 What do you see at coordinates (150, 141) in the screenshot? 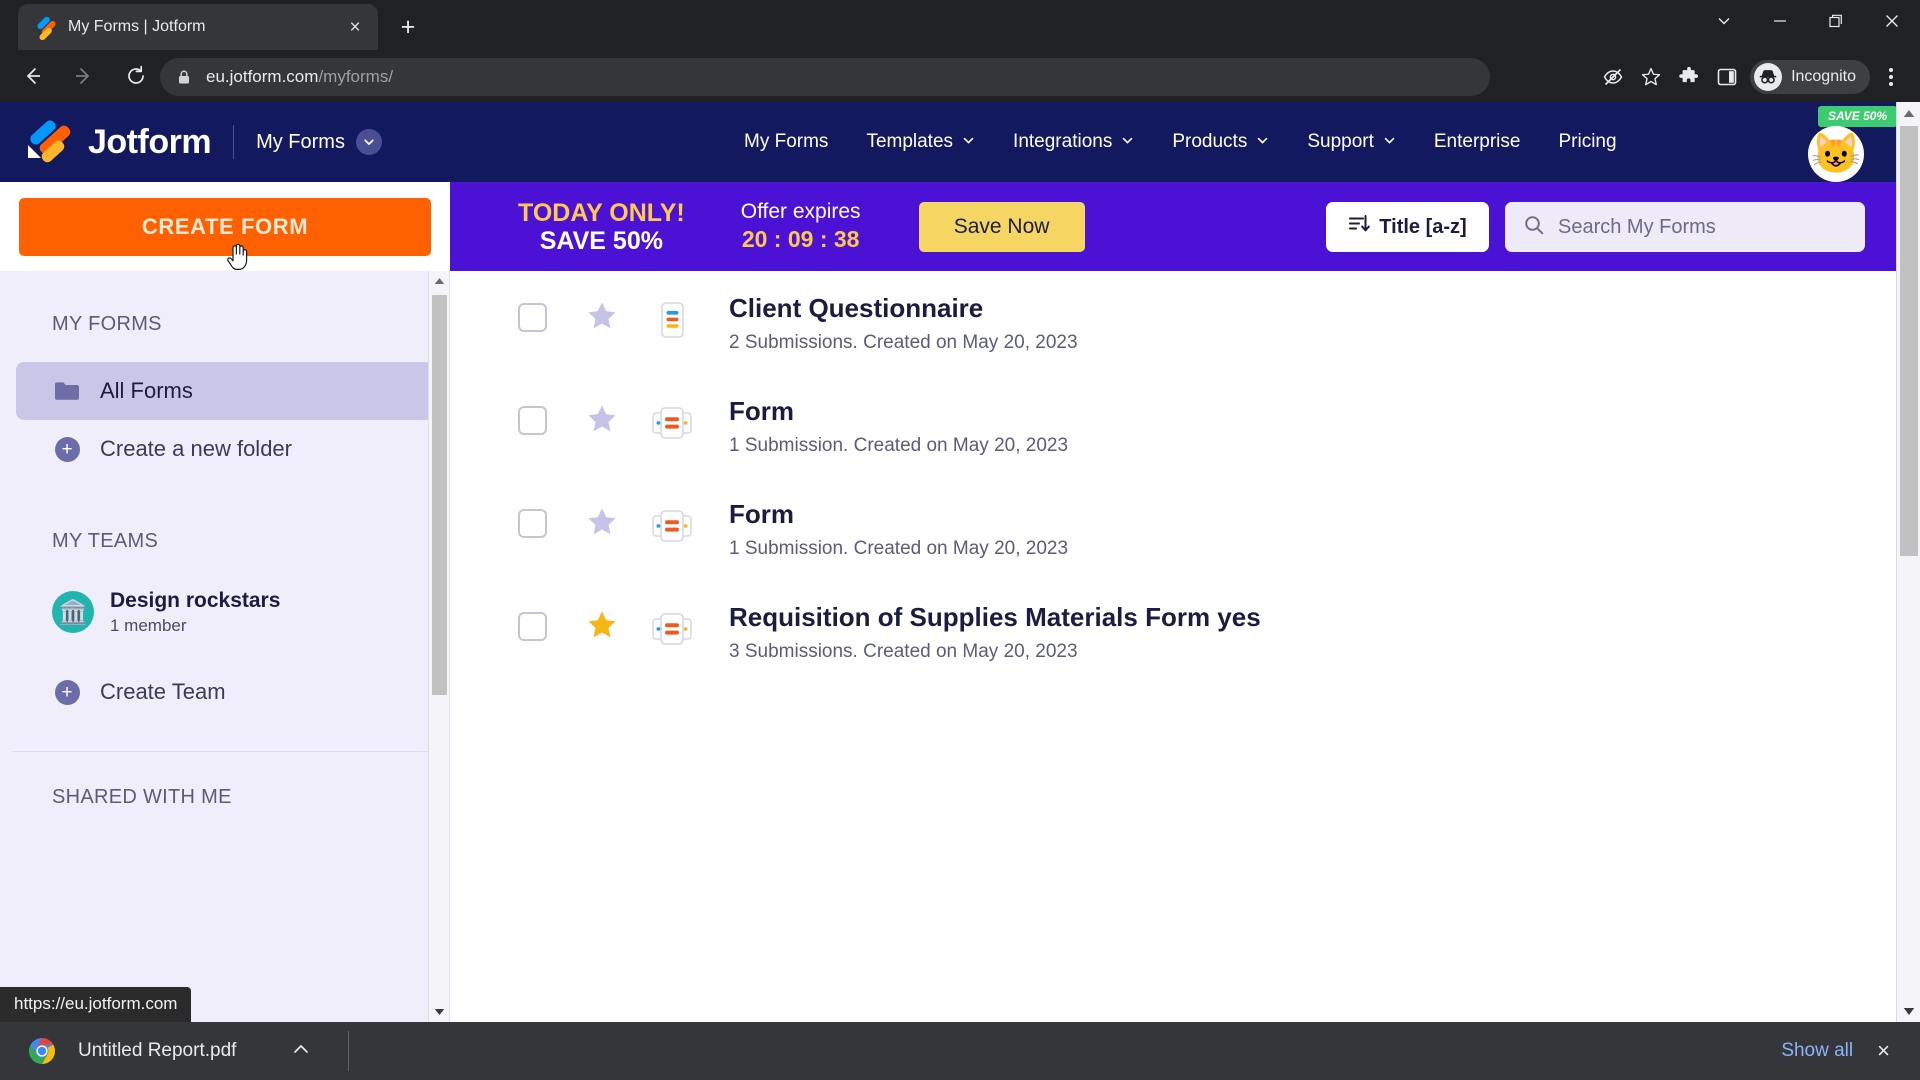
I see `jotform-wordmark: Jotform` at bounding box center [150, 141].